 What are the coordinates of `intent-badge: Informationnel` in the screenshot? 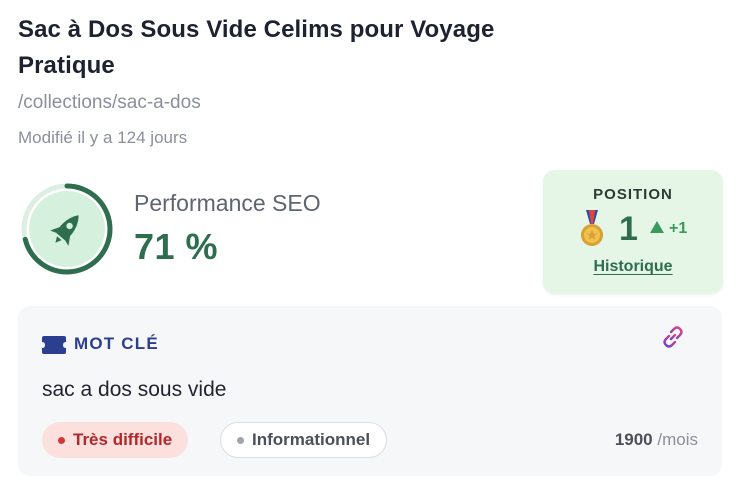 It's located at (304, 440).